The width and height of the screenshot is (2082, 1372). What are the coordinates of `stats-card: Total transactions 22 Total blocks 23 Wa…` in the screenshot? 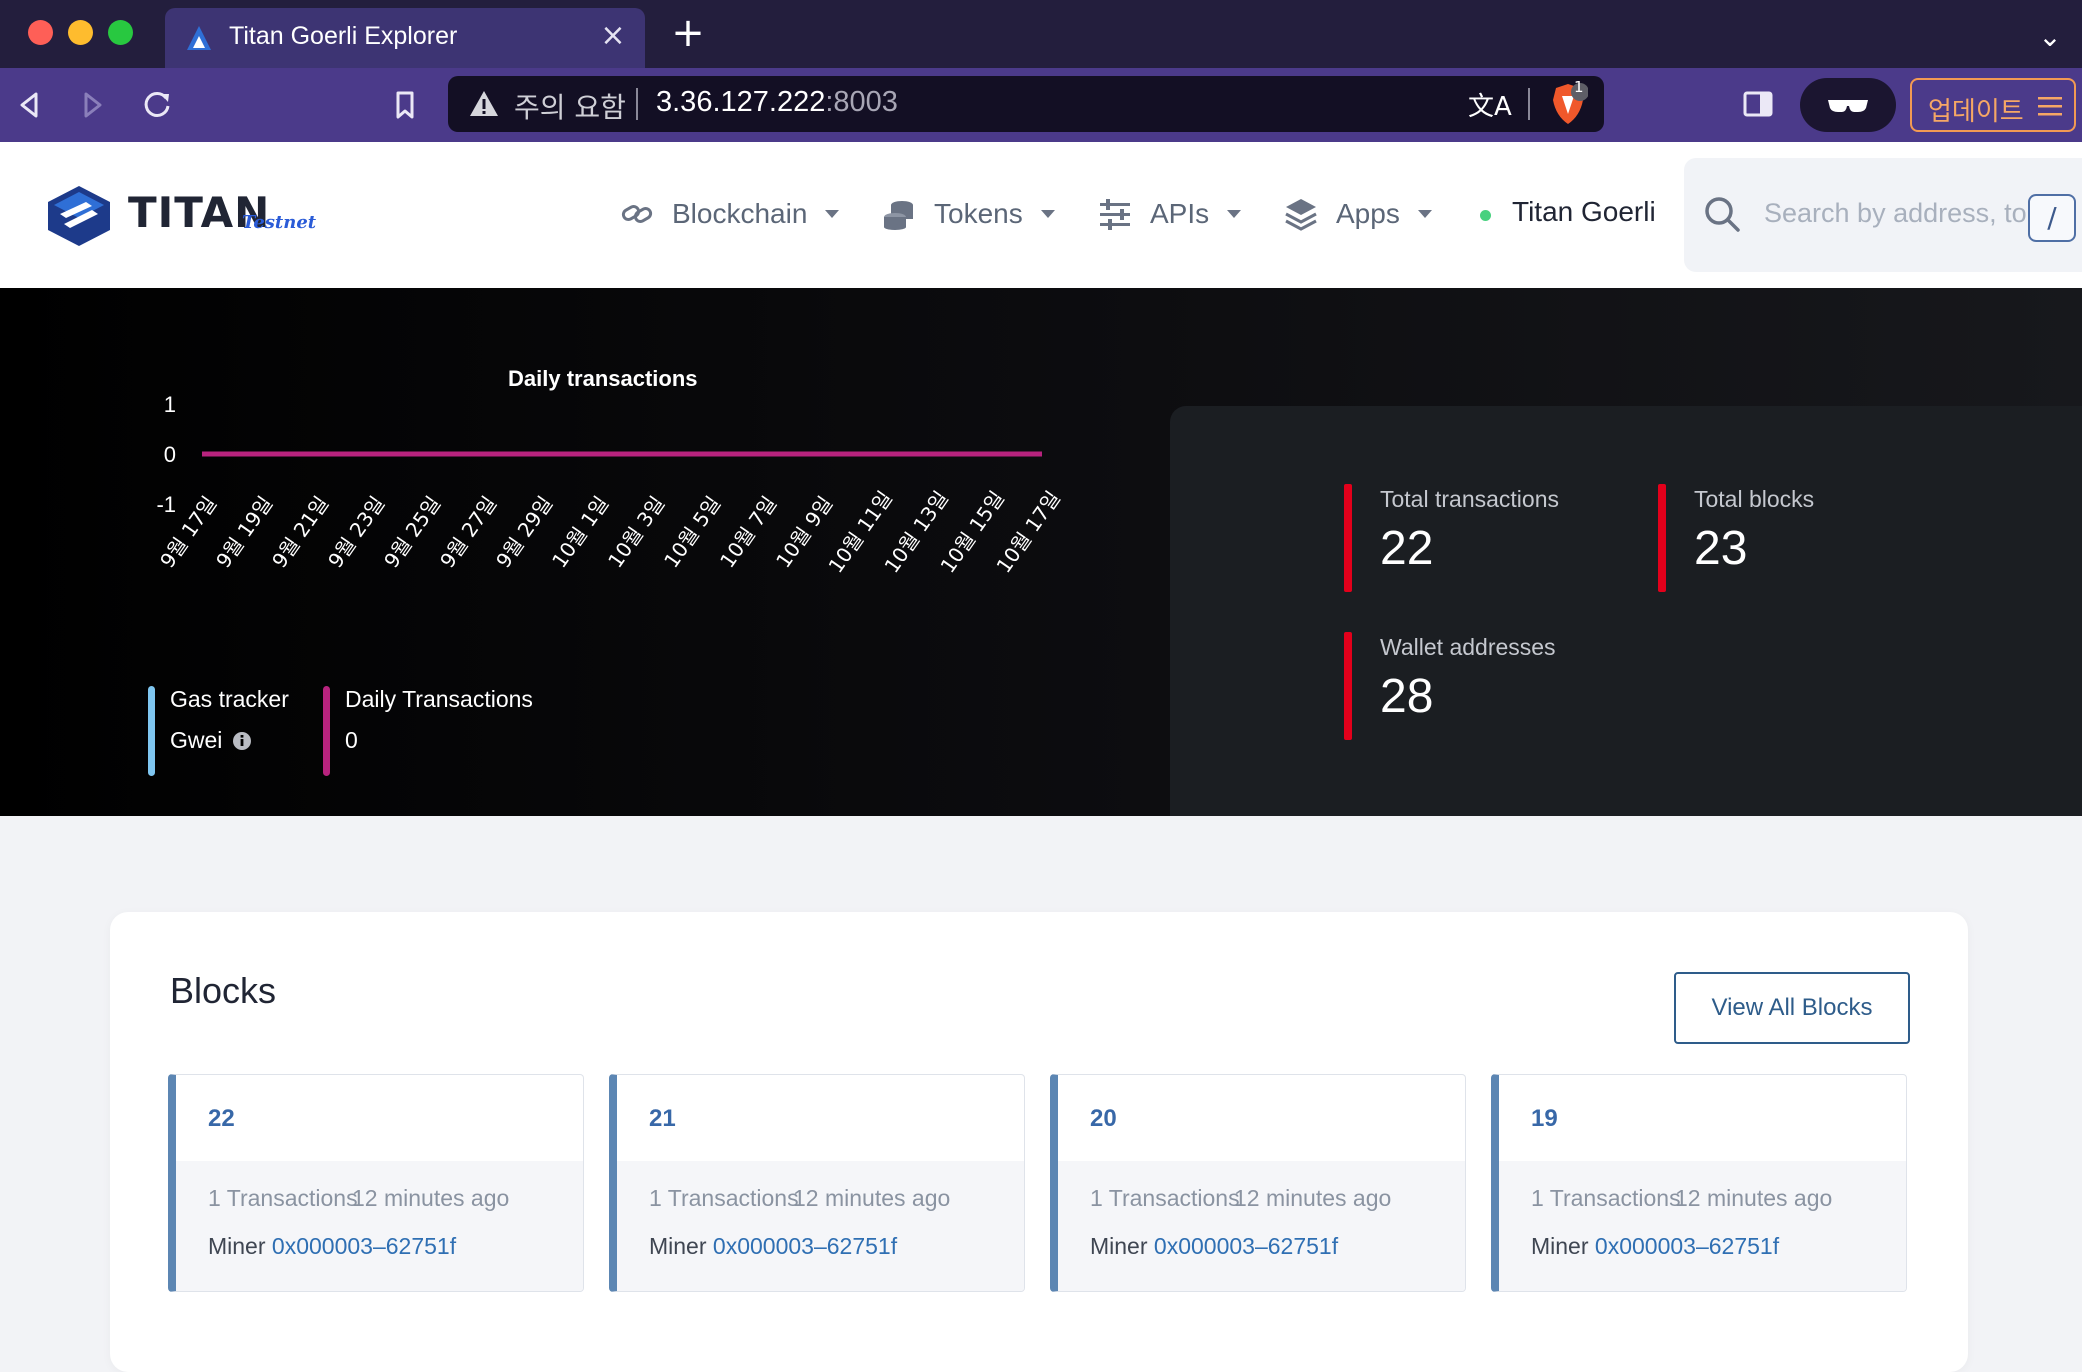 It's located at (1626, 611).